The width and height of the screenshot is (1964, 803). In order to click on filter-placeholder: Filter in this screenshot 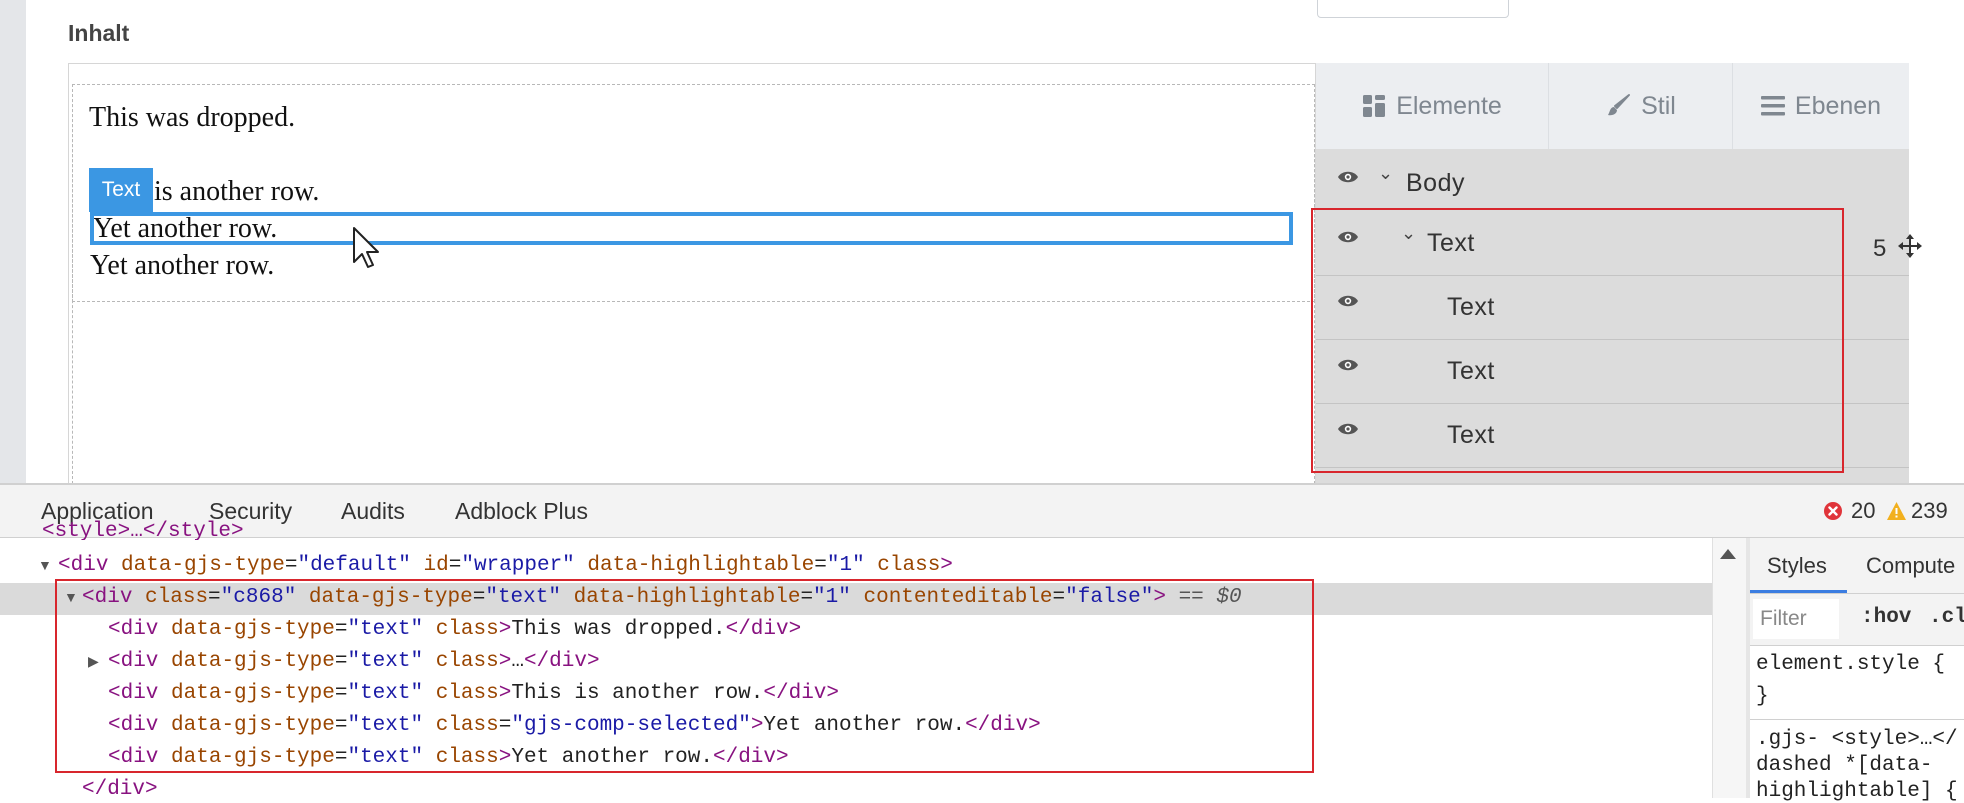, I will do `click(1783, 618)`.